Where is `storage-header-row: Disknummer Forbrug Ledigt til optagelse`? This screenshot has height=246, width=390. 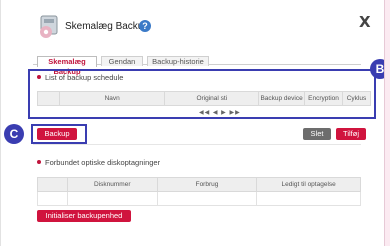 storage-header-row: Disknummer Forbrug Ledigt til optagelse is located at coordinates (199, 184).